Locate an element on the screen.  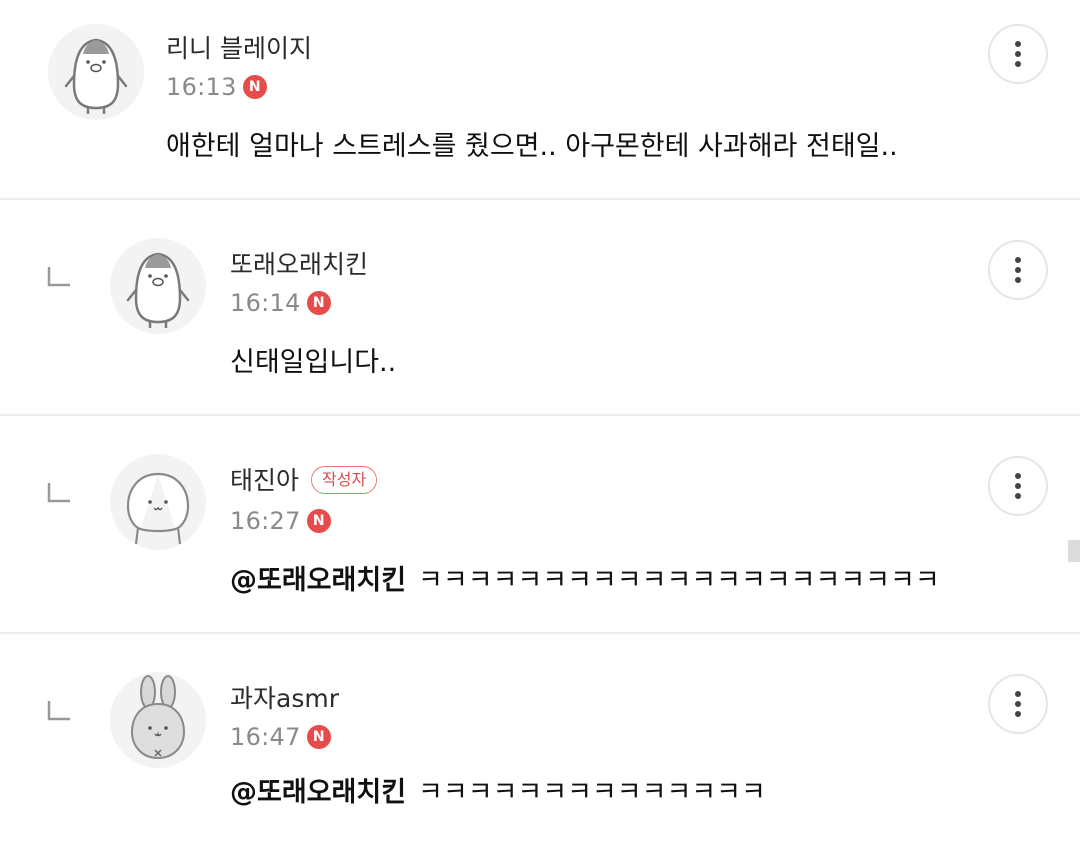
comment-meta: 16:13 N is located at coordinates (216, 87).